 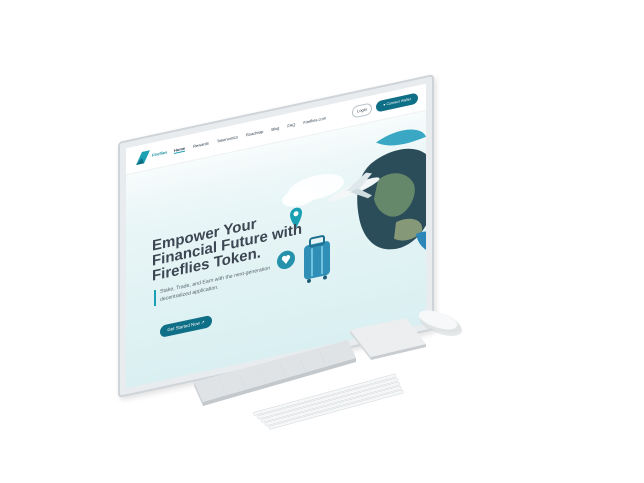 What do you see at coordinates (388, 339) in the screenshot?
I see `trackpad` at bounding box center [388, 339].